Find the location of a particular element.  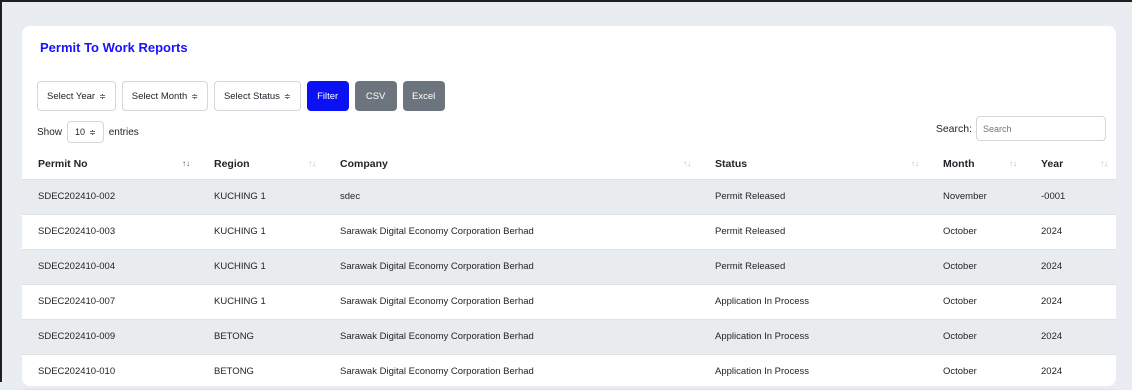

sort-asc-icon: ↑↓ is located at coordinates (186, 163).